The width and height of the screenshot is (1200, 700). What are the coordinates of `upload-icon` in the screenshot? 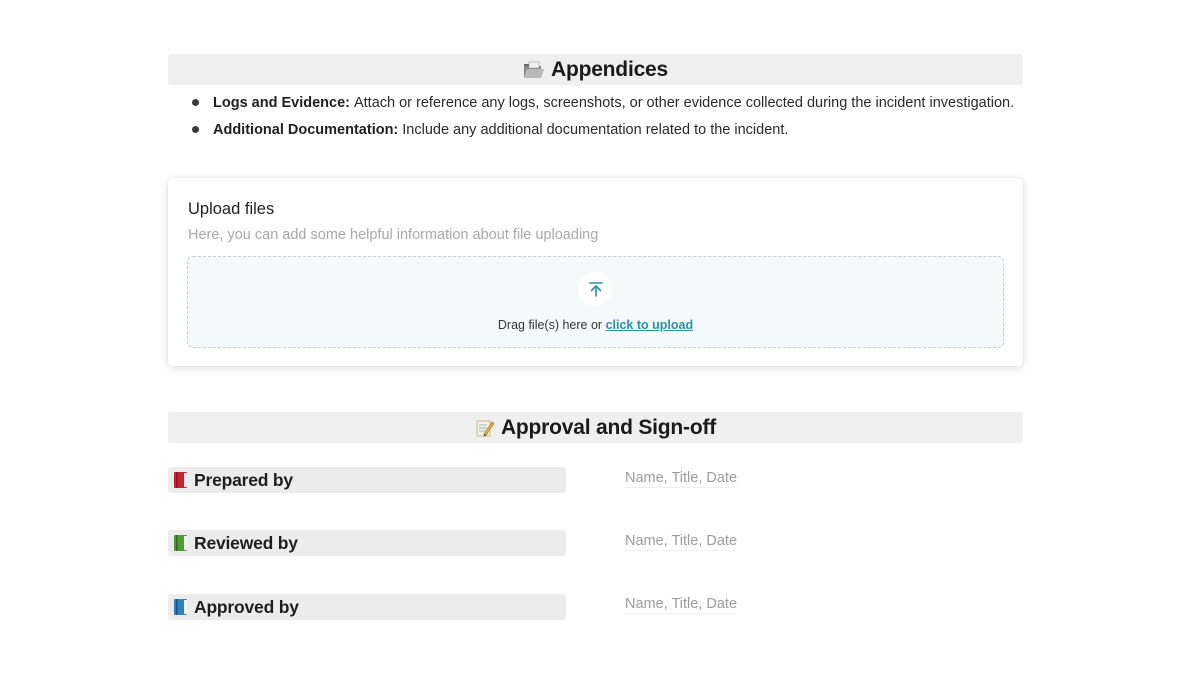 It's located at (595, 288).